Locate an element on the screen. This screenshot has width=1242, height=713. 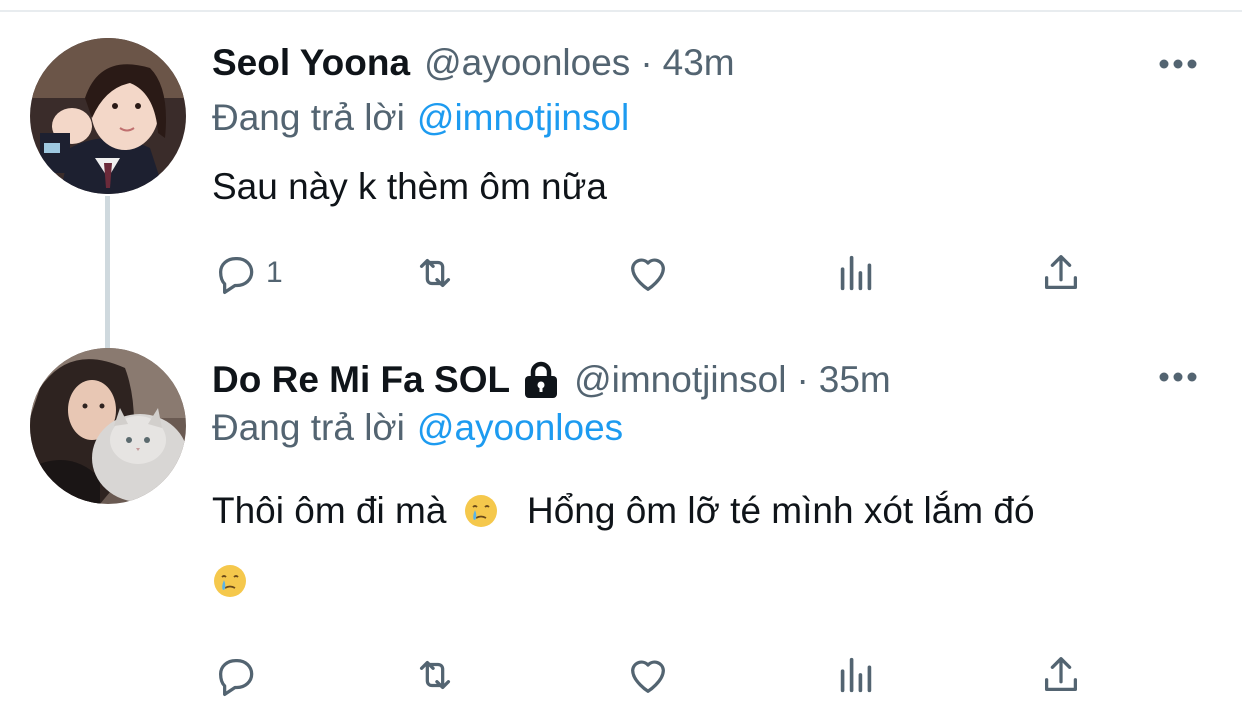
display-name: Do Re Mi Fa SOL is located at coordinates (361, 380).